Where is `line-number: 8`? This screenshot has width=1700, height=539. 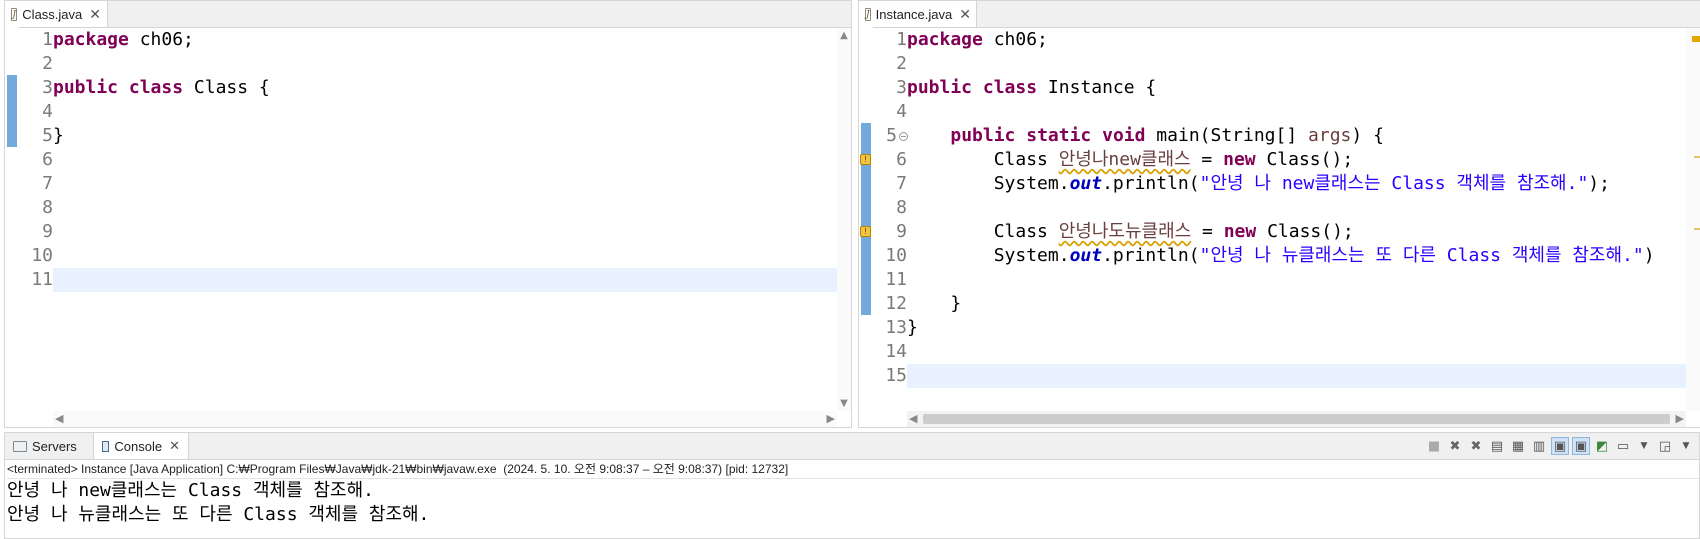
line-number: 8 is located at coordinates (901, 207).